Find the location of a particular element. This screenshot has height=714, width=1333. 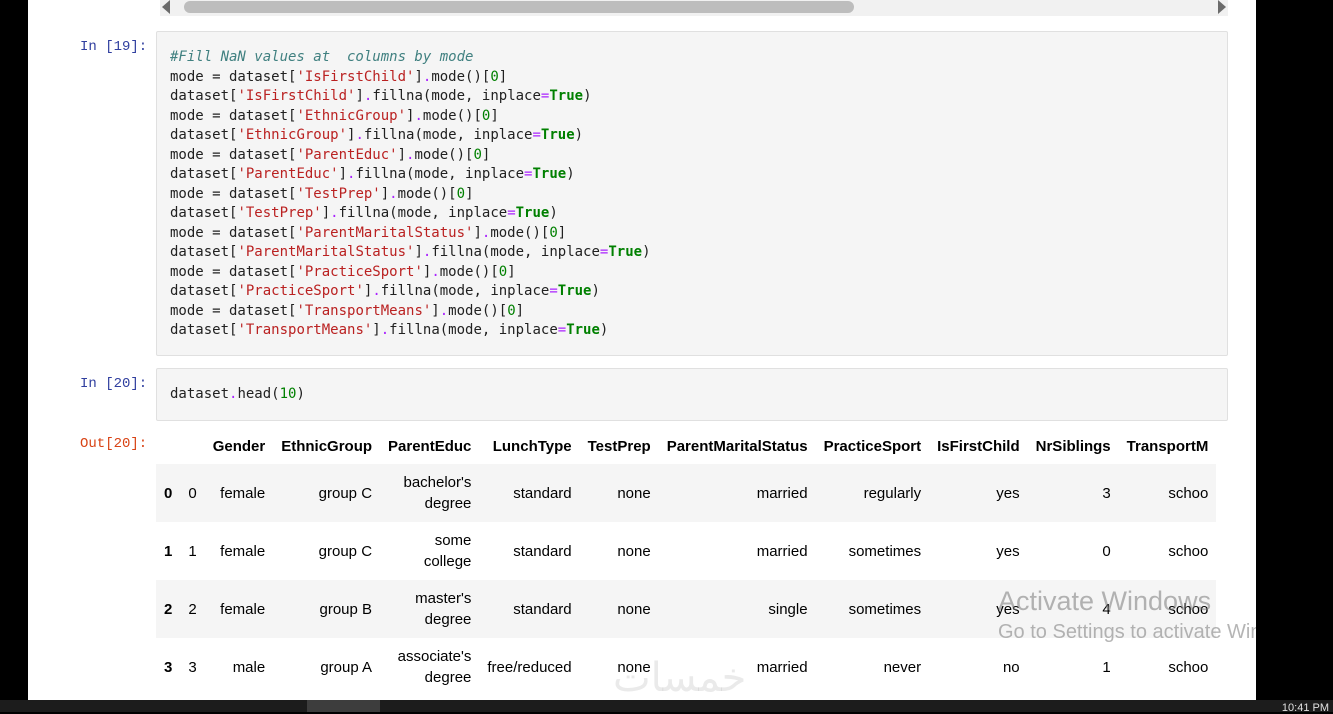

row-index: 0 is located at coordinates (168, 493).